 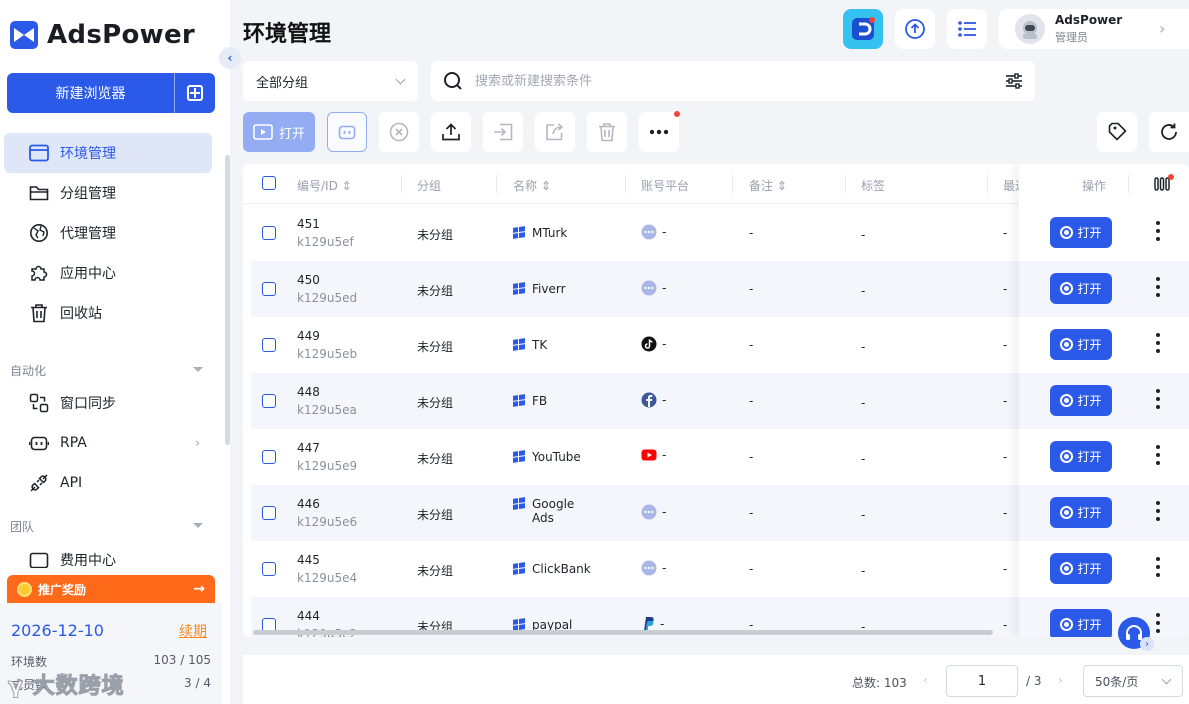 I want to click on sidebar-scrollbar, so click(x=227, y=300).